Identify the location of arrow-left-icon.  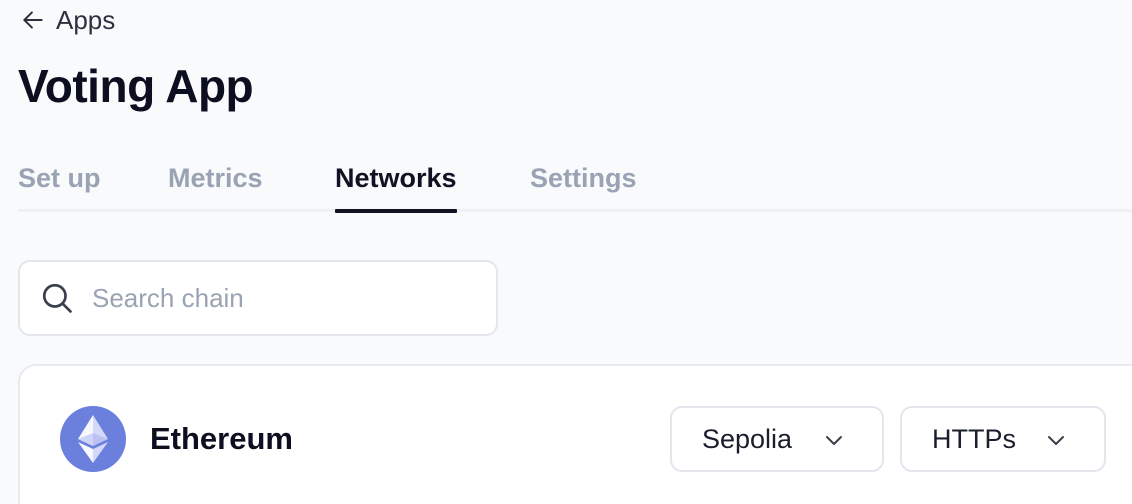
(33, 20).